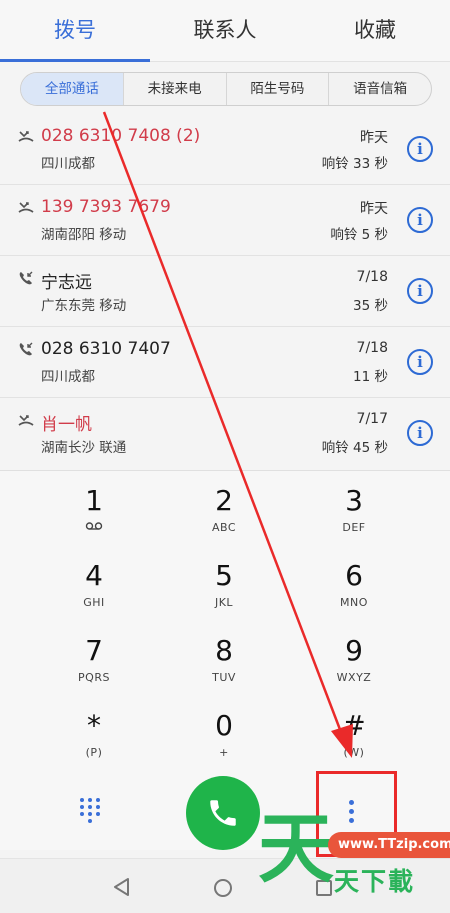 This screenshot has height=913, width=450. I want to click on key-0: 0 +, so click(224, 739).